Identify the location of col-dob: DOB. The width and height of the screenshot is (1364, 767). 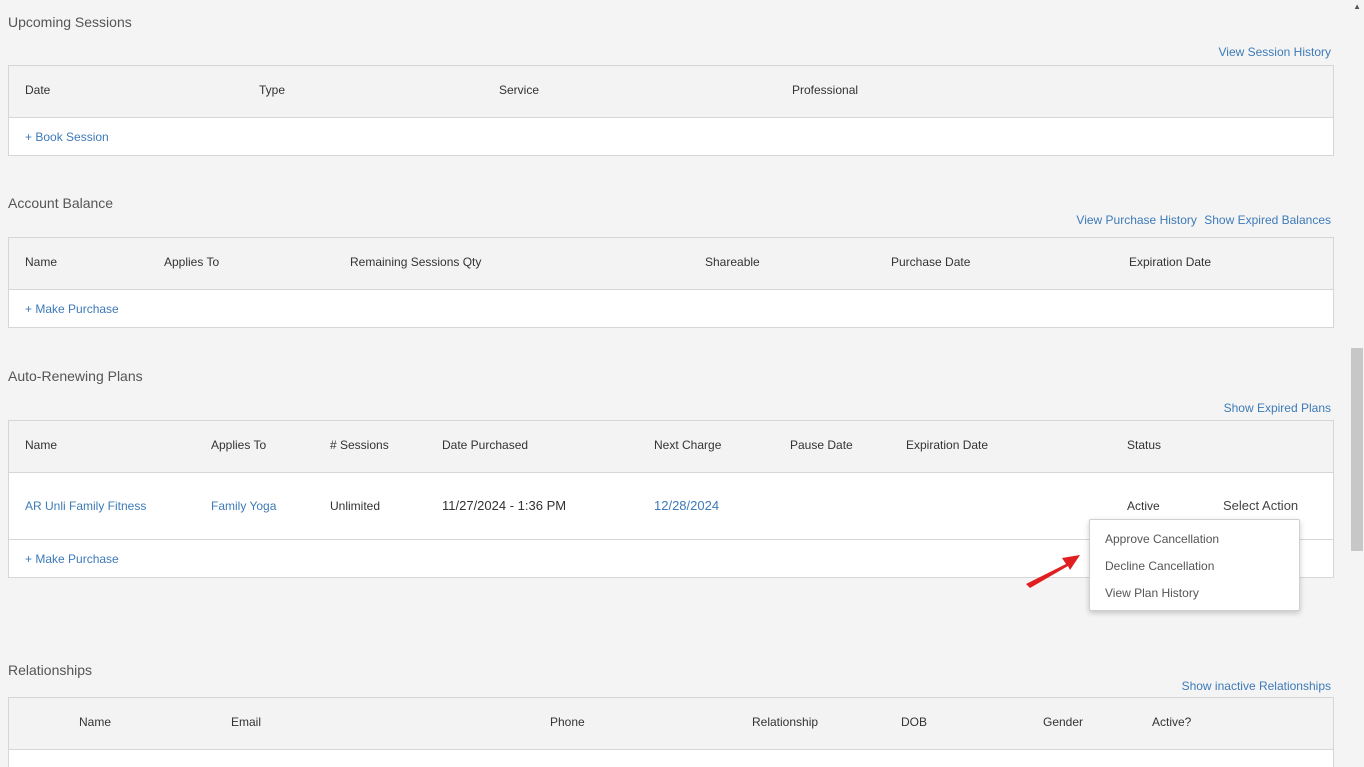
(914, 722).